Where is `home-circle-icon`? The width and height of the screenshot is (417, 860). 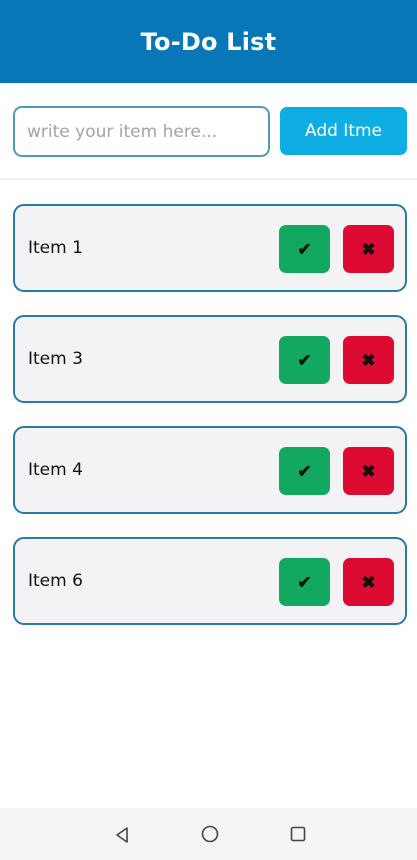 home-circle-icon is located at coordinates (210, 834).